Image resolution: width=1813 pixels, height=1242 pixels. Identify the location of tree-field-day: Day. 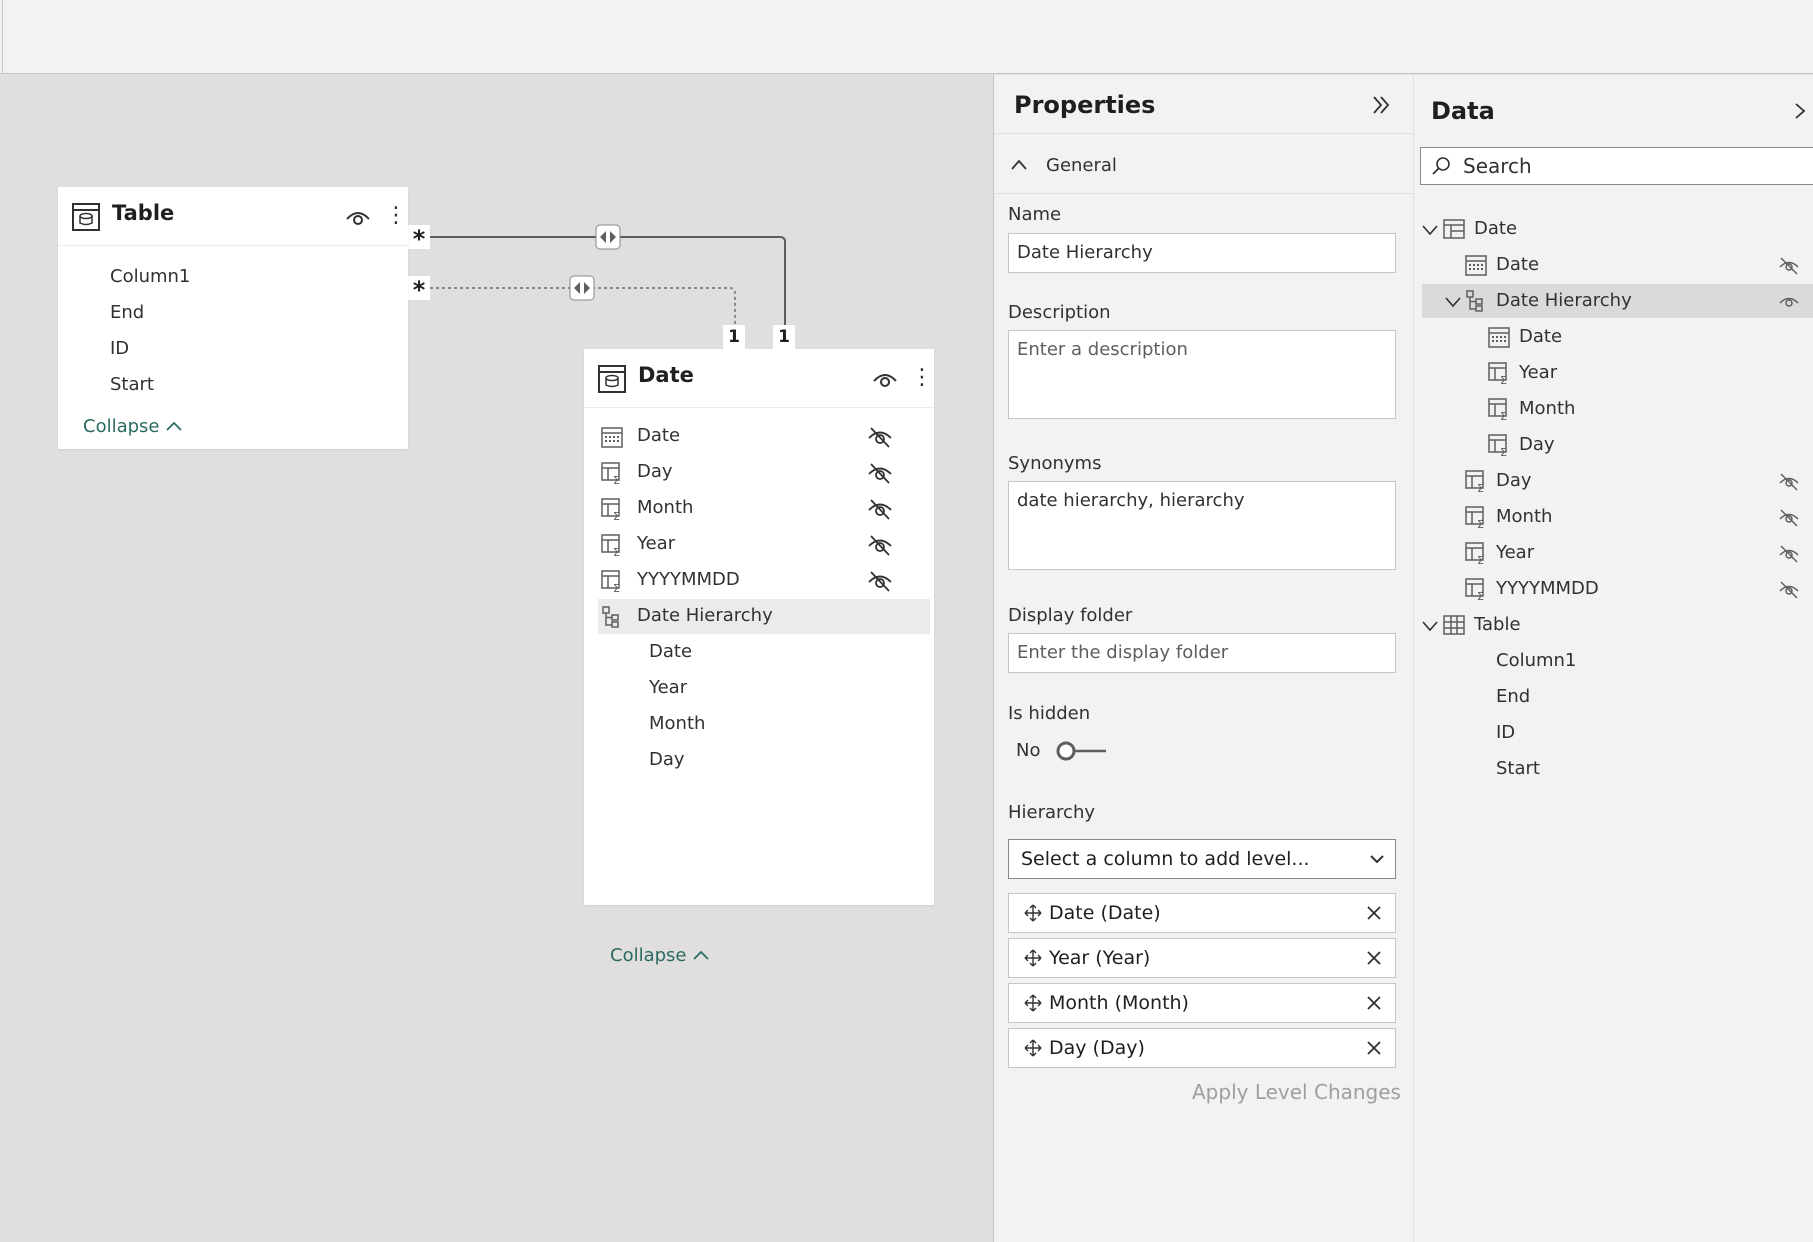
(1514, 480).